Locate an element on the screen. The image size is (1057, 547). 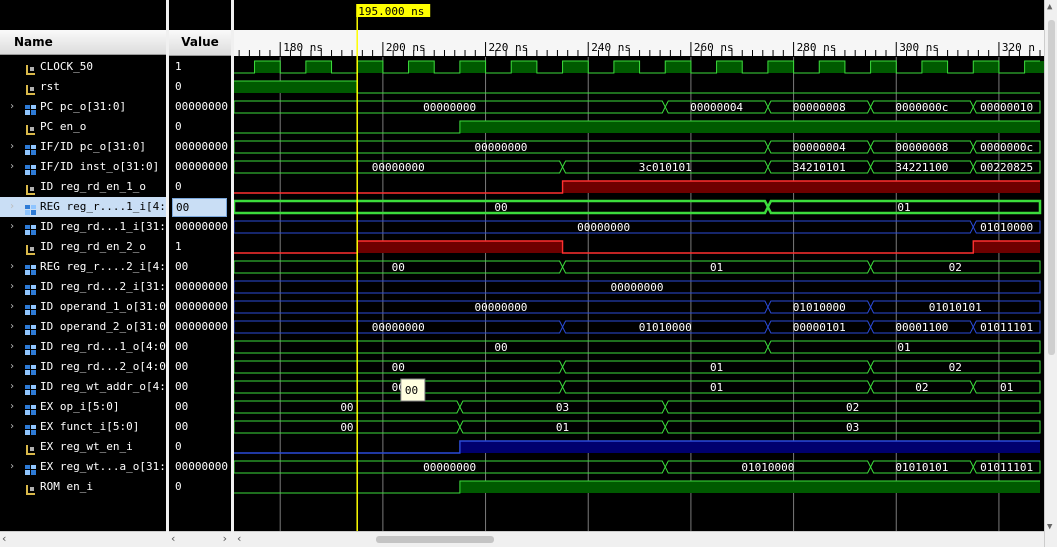
signal-row: rst is located at coordinates (83, 87).